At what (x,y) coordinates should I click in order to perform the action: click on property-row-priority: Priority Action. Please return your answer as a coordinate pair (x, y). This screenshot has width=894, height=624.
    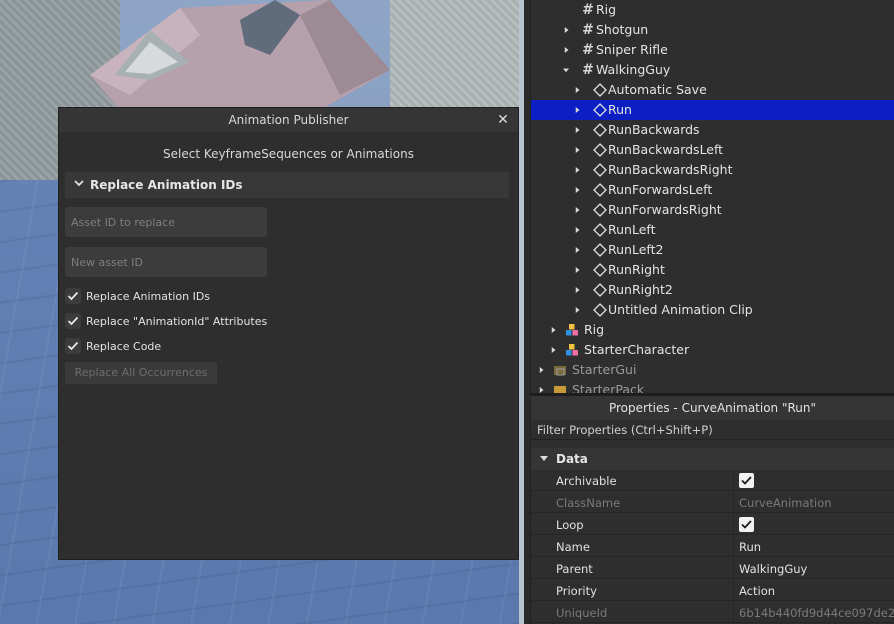
    Looking at the image, I should click on (712, 590).